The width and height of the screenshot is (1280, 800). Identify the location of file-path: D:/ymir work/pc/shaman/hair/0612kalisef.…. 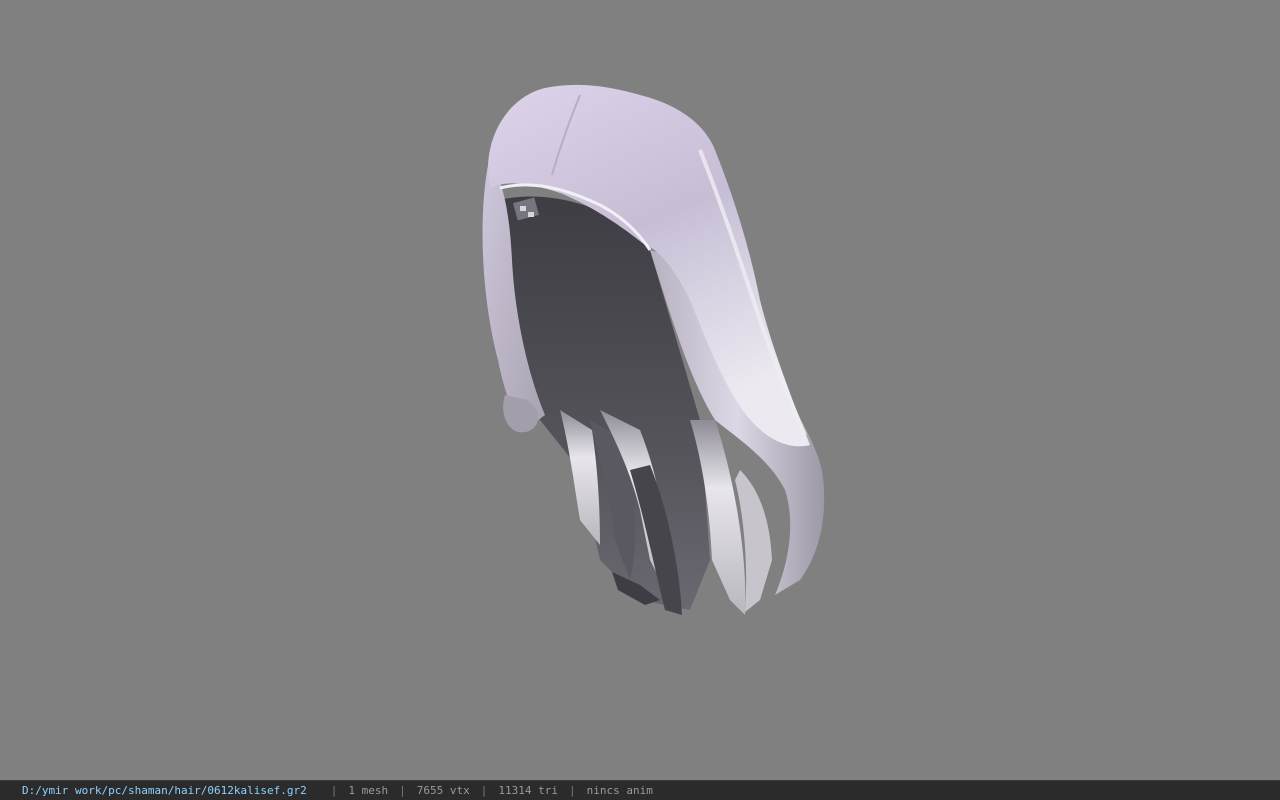
(164, 790).